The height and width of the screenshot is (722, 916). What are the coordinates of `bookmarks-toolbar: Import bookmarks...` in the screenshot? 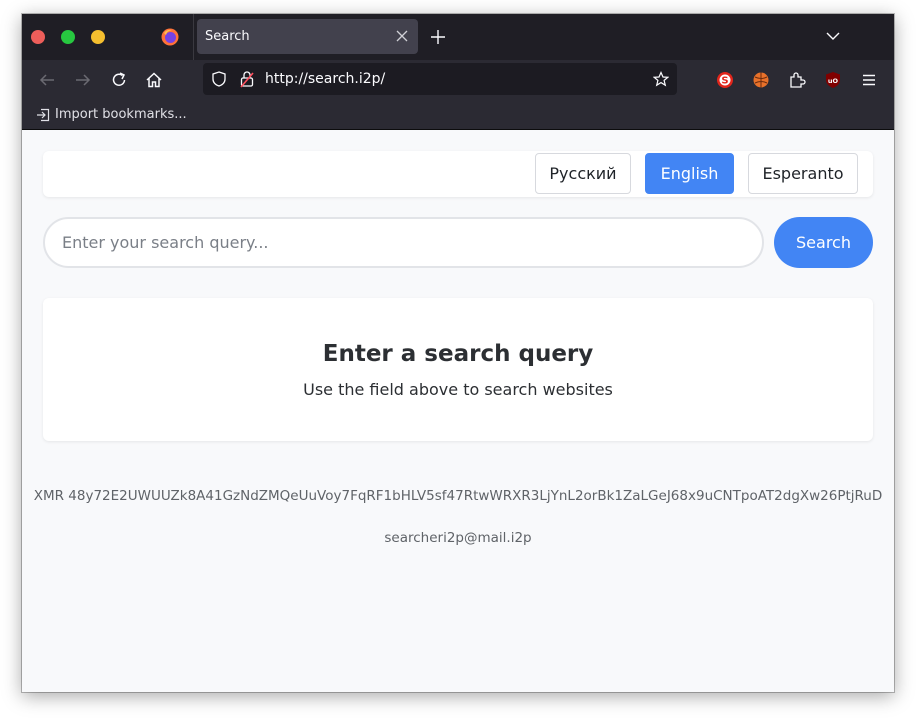 It's located at (458, 115).